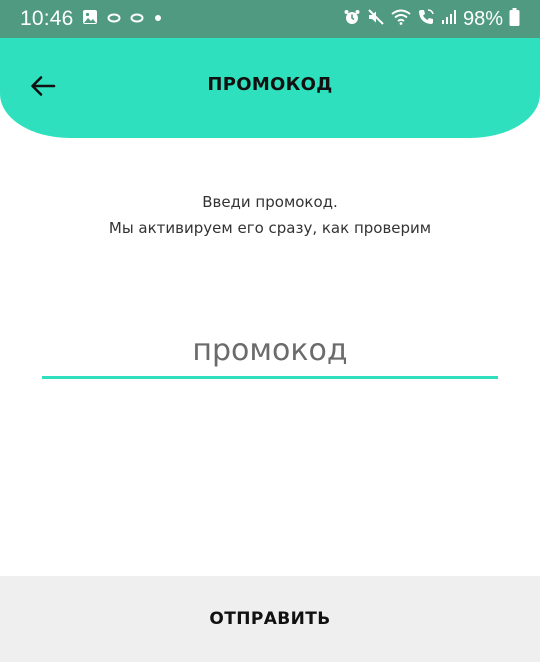  I want to click on wifi-icon, so click(401, 19).